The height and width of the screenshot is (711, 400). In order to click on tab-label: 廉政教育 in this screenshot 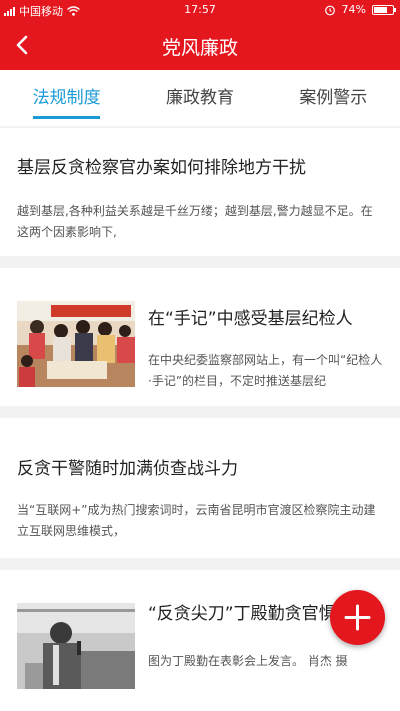, I will do `click(199, 98)`.